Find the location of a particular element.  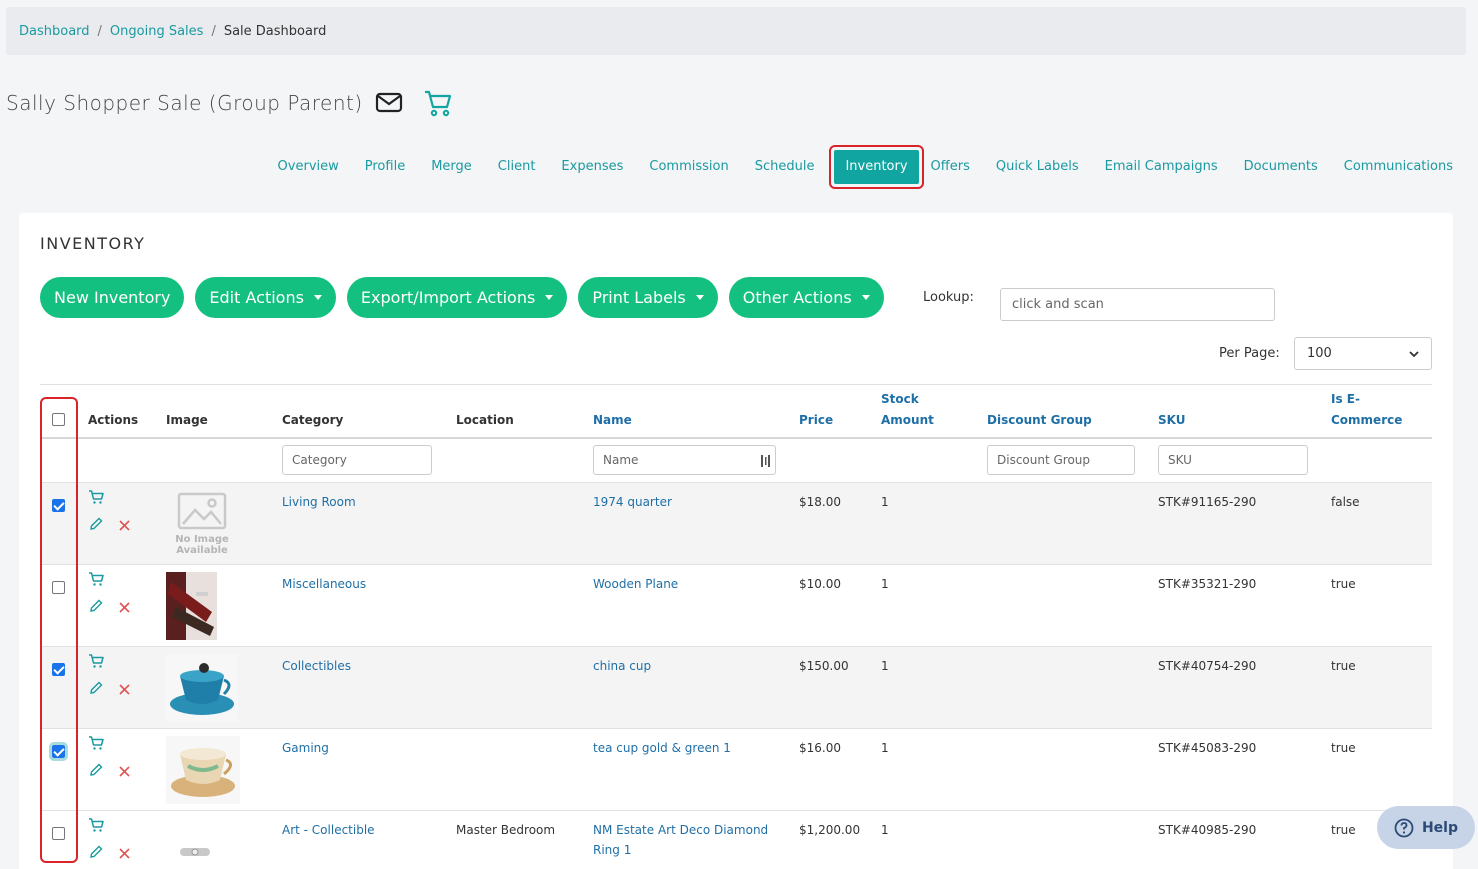

row-name: NM Estate Art Deco Diamond is located at coordinates (680, 830).